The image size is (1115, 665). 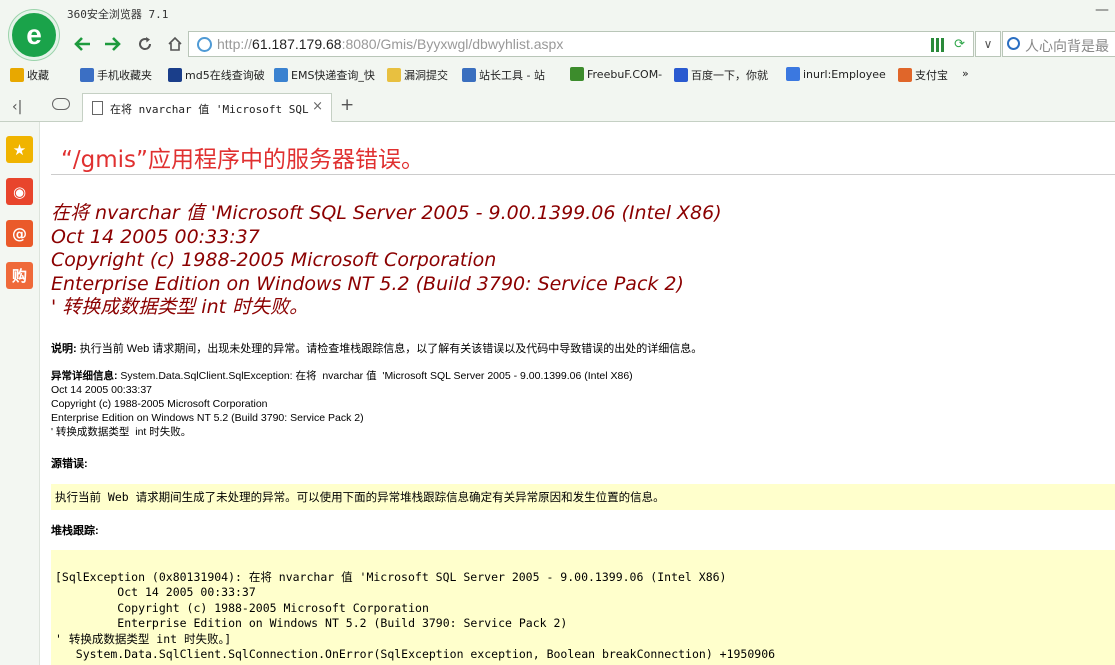 What do you see at coordinates (625, 74) in the screenshot?
I see `favorite-label: FreebuF.COM-` at bounding box center [625, 74].